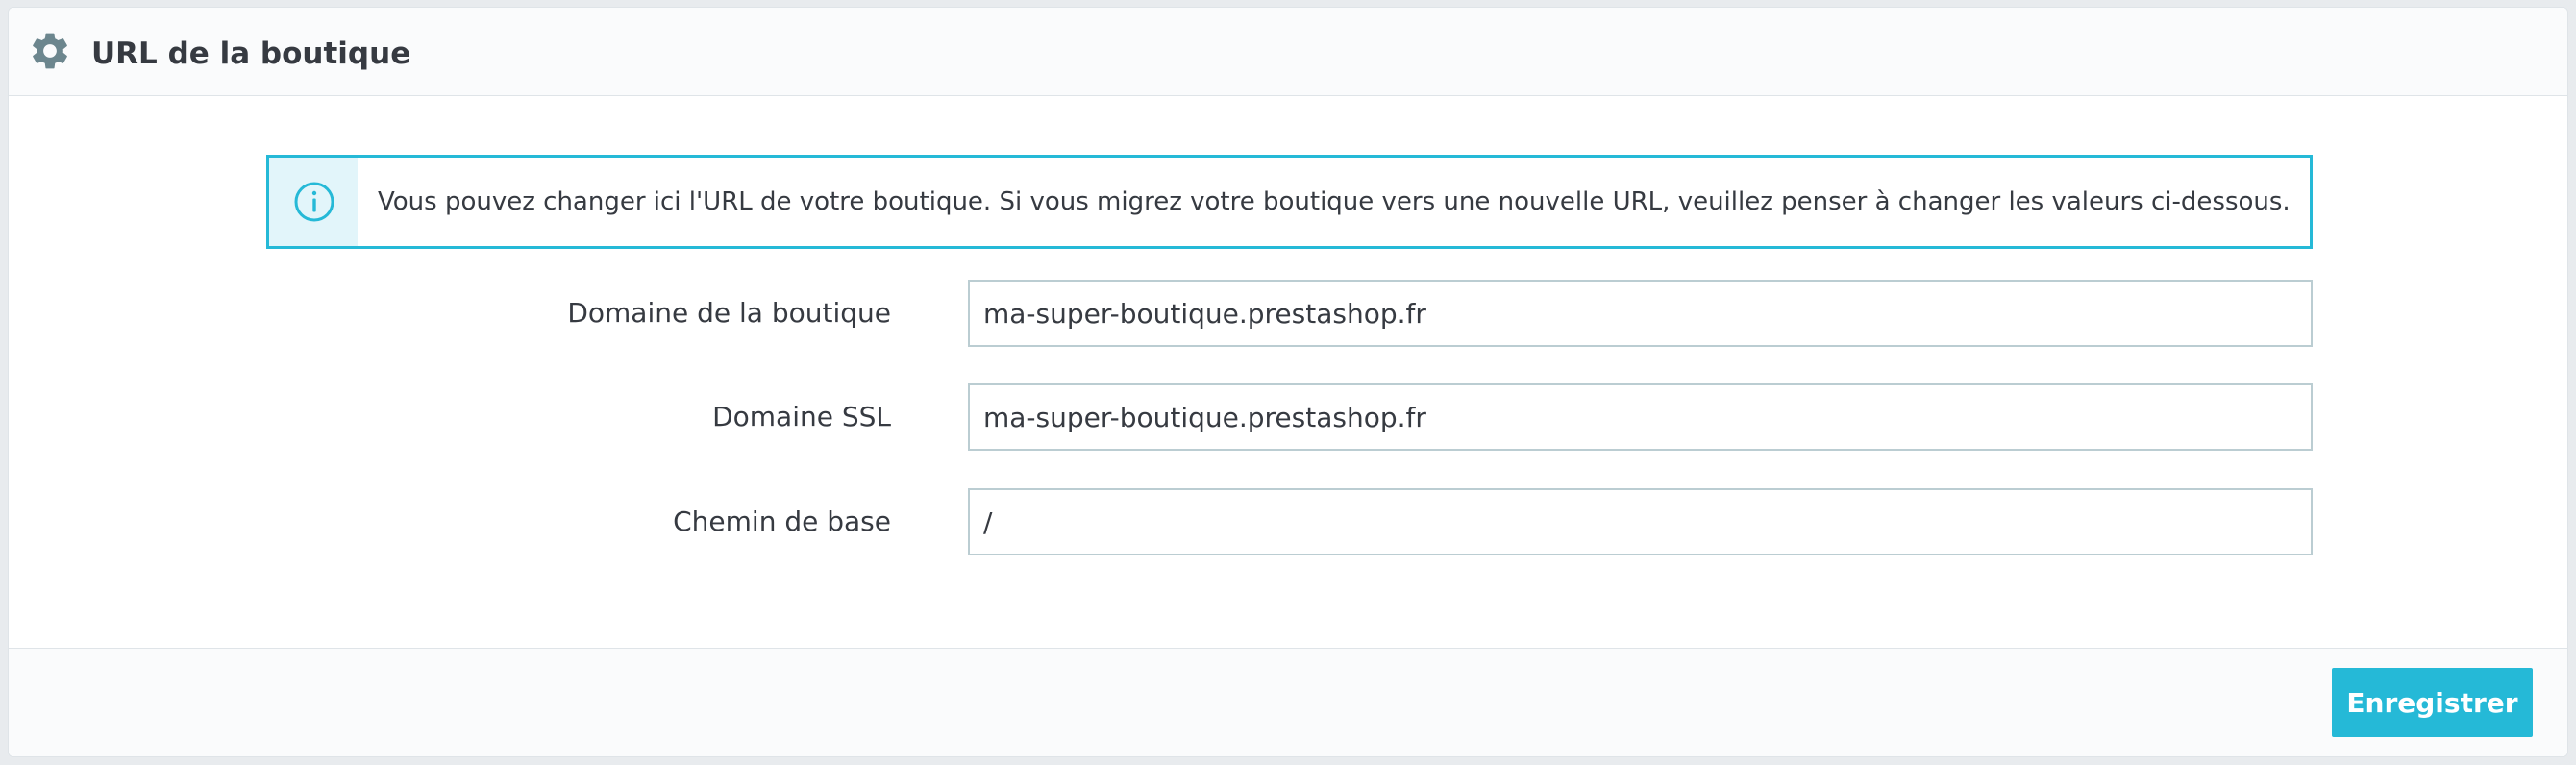 The height and width of the screenshot is (765, 2576). Describe the element at coordinates (1288, 702) in the screenshot. I see `panel-footer: Enregistrer` at that location.